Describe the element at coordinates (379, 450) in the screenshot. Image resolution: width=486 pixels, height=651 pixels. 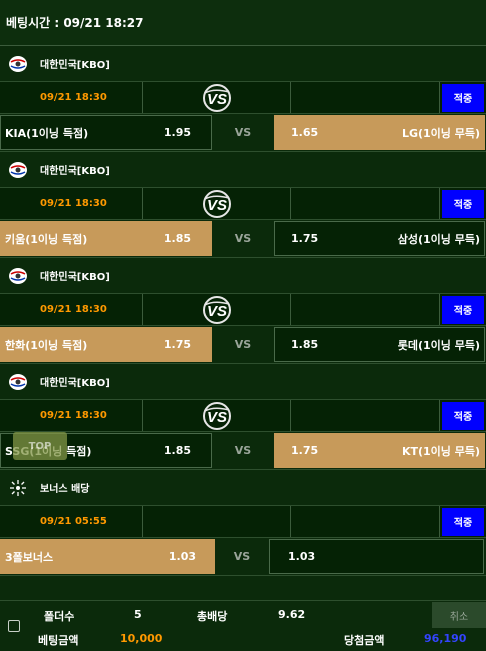
I see `away-odds-button: 1.75 KT(1이닝 무득)` at that location.